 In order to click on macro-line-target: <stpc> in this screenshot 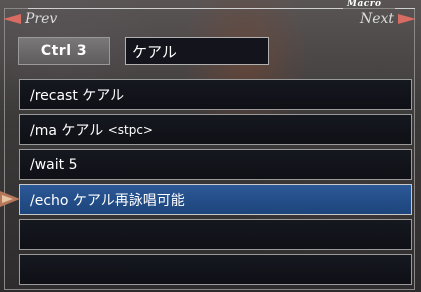, I will do `click(130, 129)`.